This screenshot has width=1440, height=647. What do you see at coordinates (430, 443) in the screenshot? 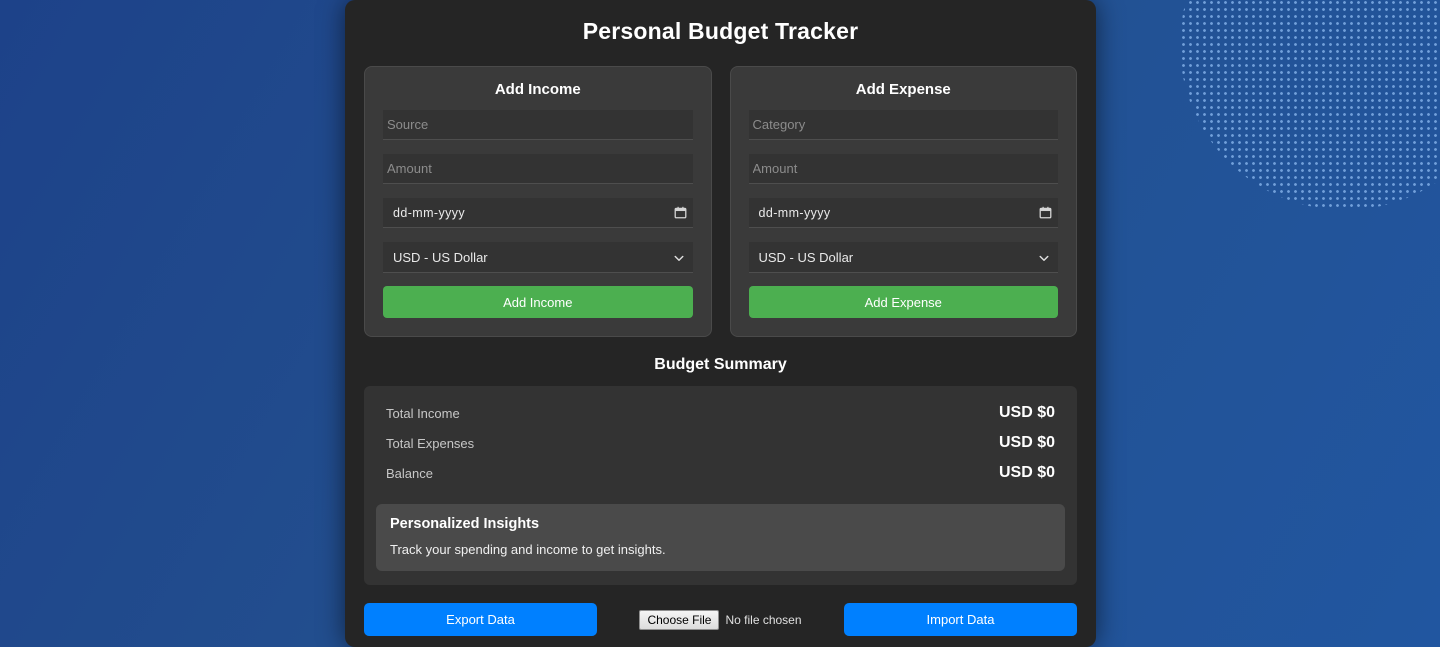
I see `summary-label: Total Expenses` at bounding box center [430, 443].